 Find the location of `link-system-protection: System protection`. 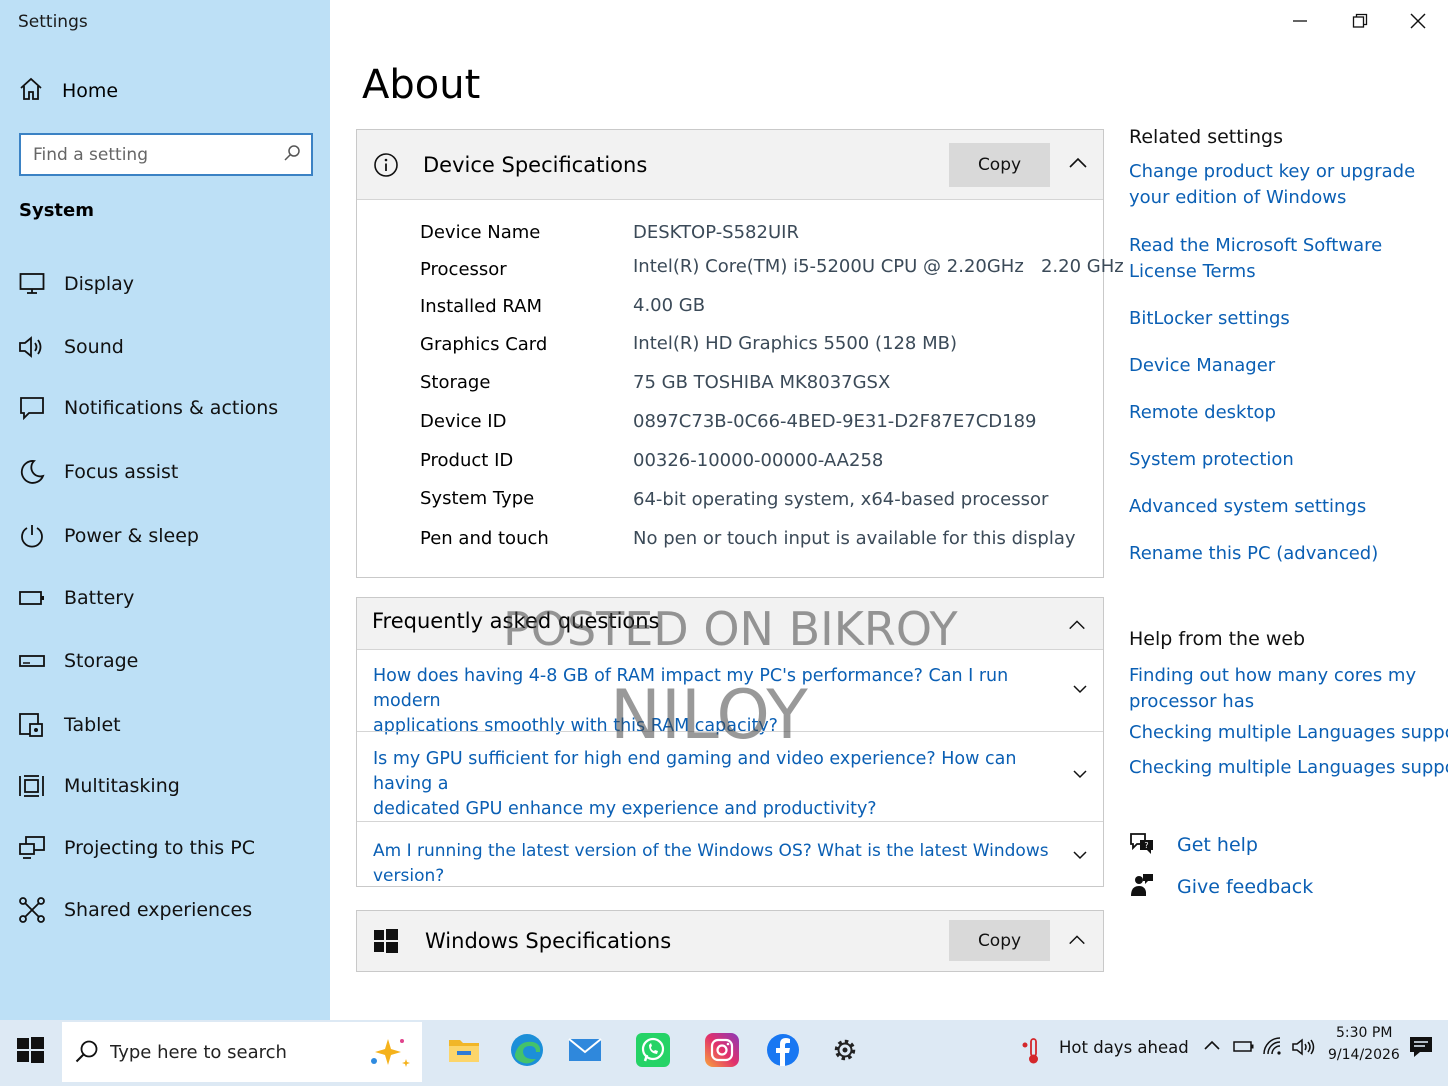

link-system-protection: System protection is located at coordinates (1281, 460).